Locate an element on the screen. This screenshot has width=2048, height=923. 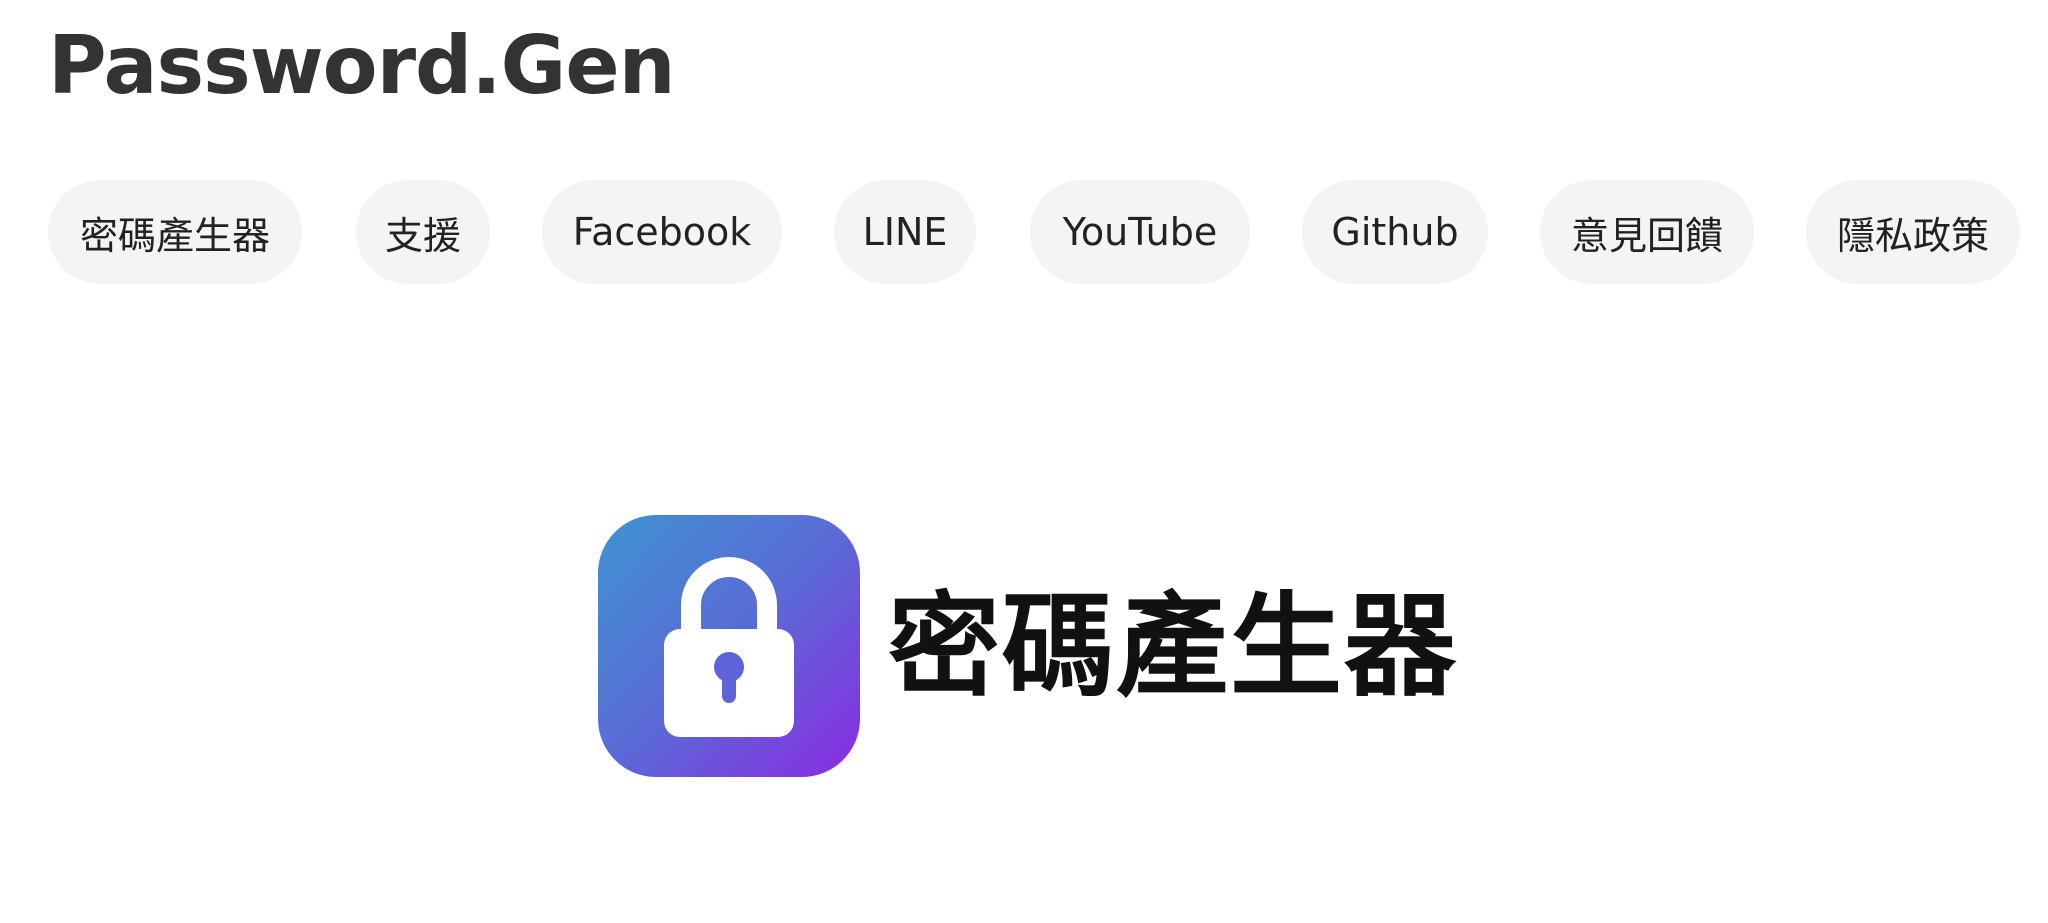
hero-logo: 密碼產生器 is located at coordinates (1038, 647).